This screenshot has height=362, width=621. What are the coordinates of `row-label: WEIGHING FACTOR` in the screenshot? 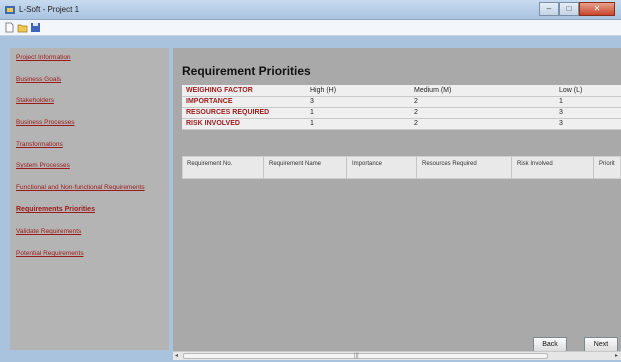 It's located at (244, 91).